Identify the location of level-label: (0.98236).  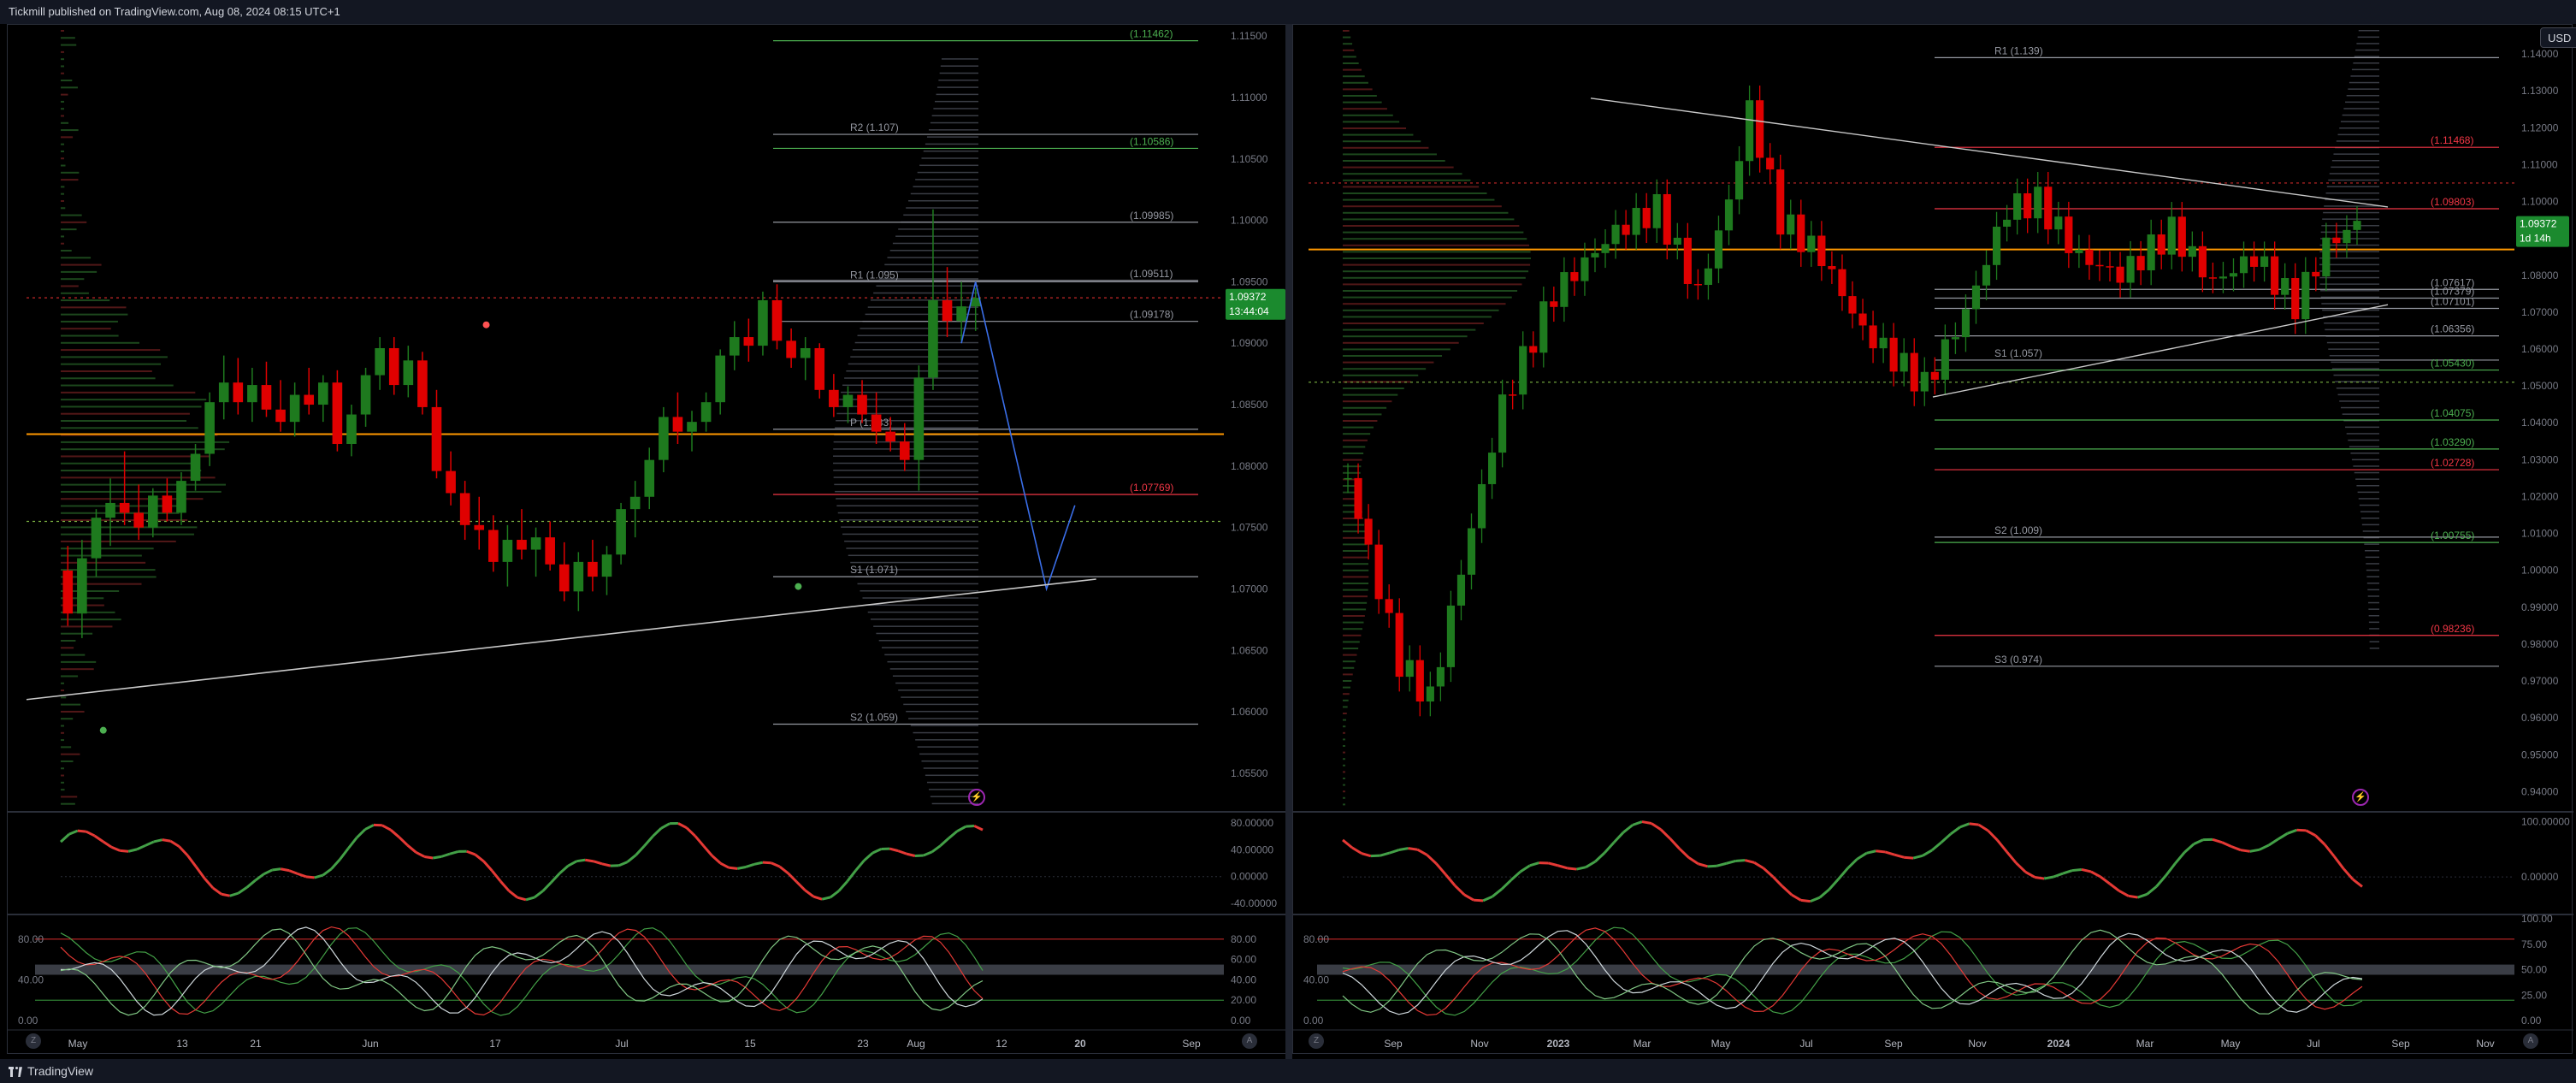
(2452, 629).